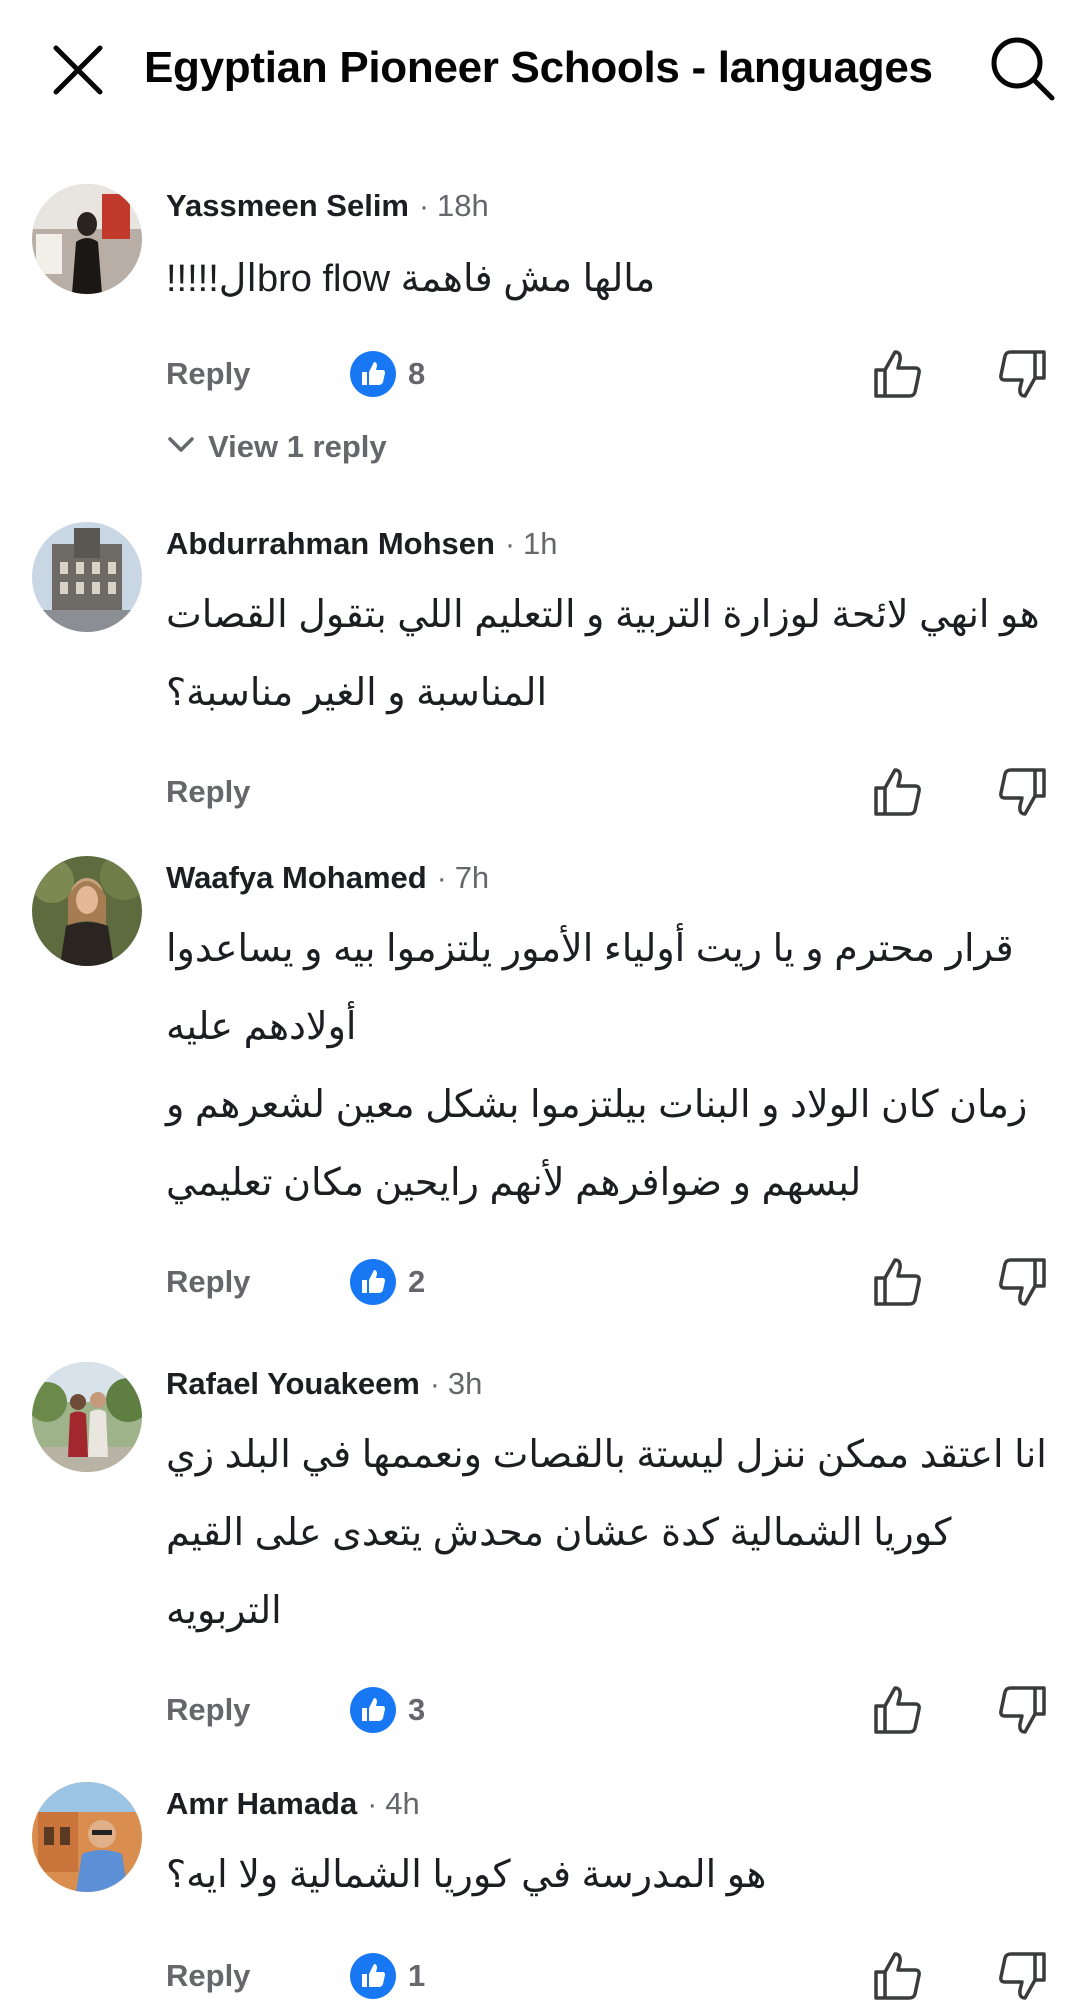 The image size is (1080, 2016). What do you see at coordinates (616, 792) in the screenshot?
I see `comment-actions: Reply` at bounding box center [616, 792].